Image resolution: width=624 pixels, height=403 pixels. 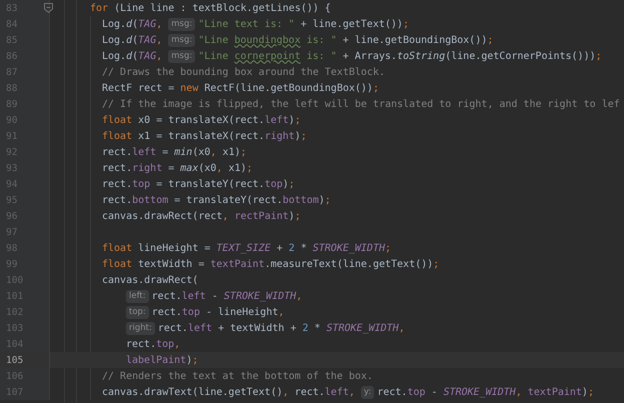 I want to click on inlay-hint: y:, so click(x=367, y=392).